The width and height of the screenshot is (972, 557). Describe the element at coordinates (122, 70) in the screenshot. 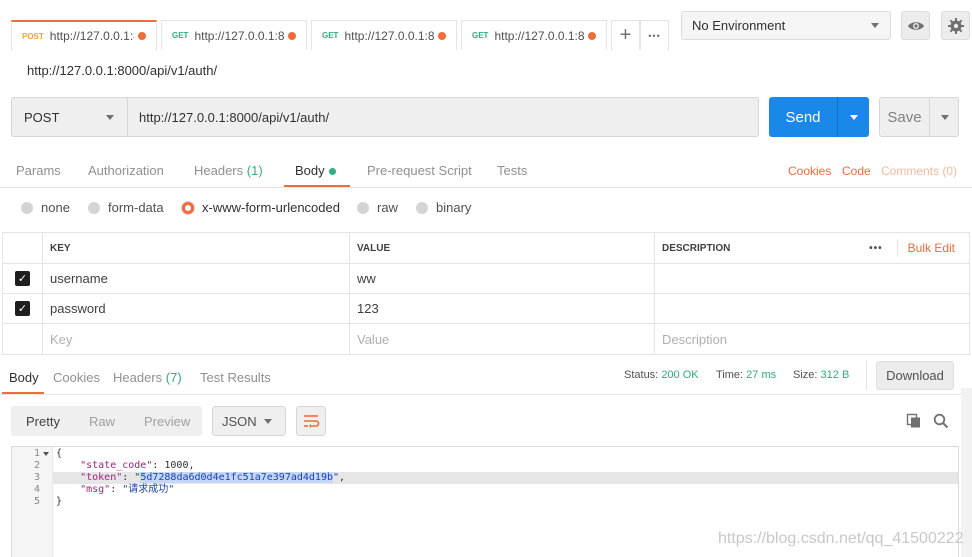

I see `request-title: http://127.0.0.1:8000/api/v1/auth/` at that location.